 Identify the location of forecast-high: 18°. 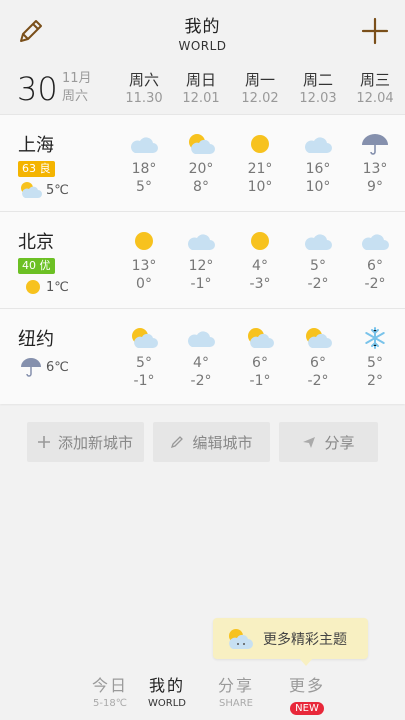
(144, 169).